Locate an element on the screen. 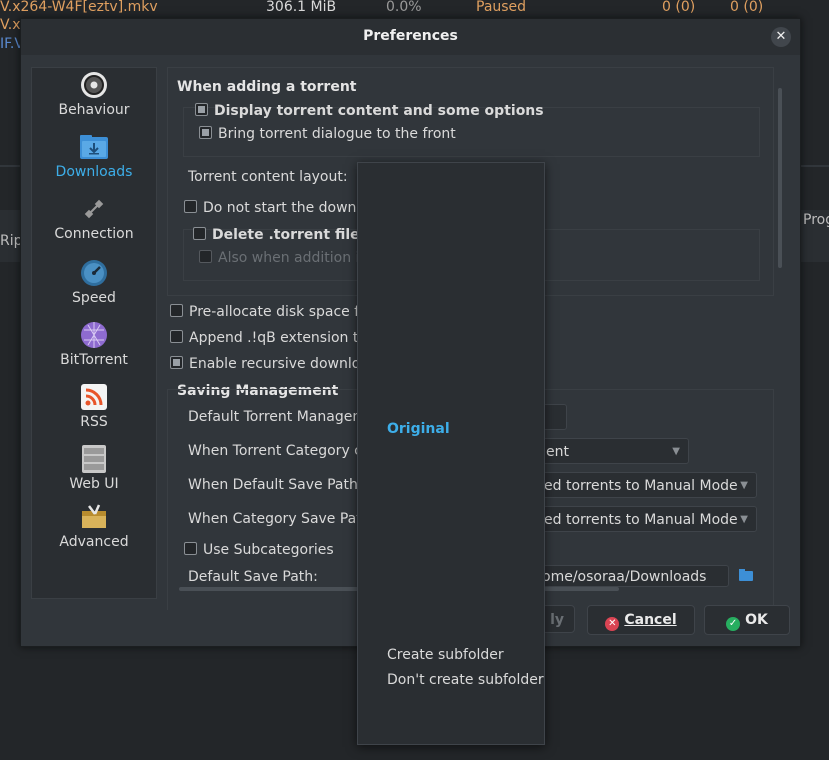 Image resolution: width=829 pixels, height=760 pixels. dropdown-option-create-subfolder: Create subfolder is located at coordinates (445, 655).